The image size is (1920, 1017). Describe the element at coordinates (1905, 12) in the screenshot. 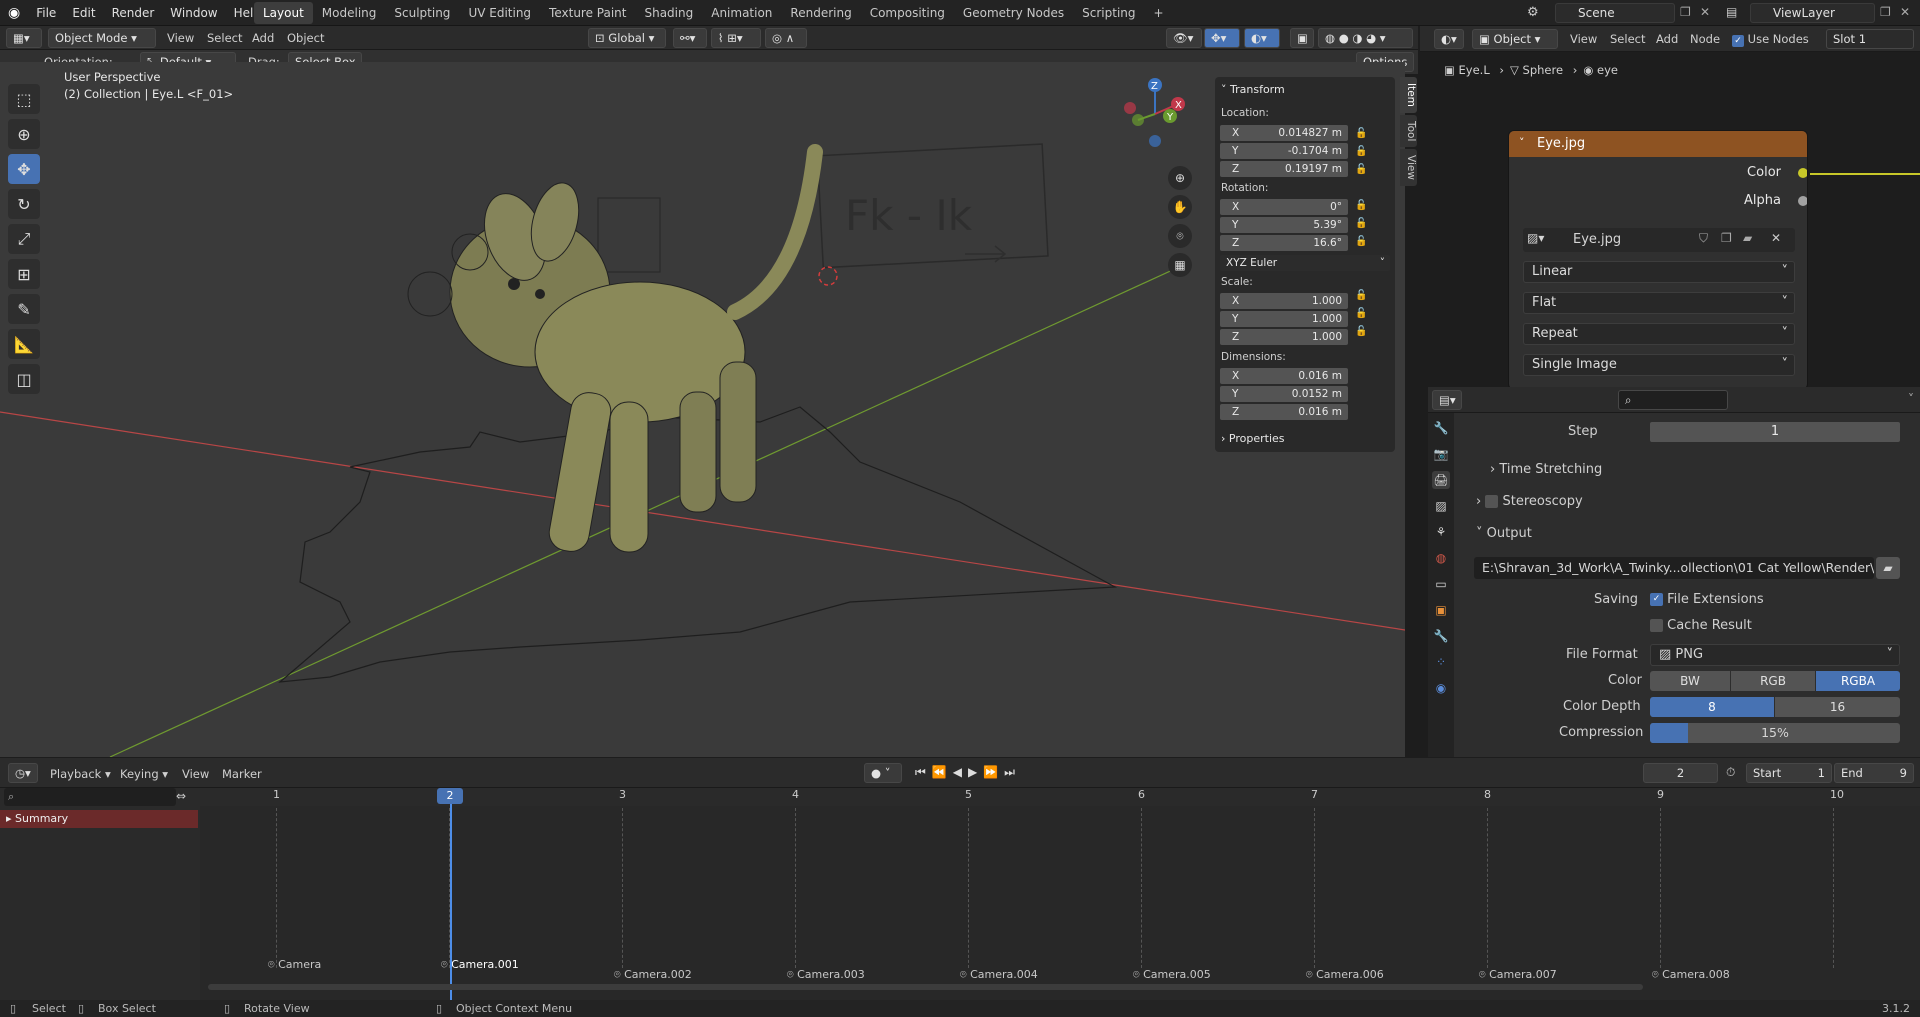

I see `viewlayer-close-icon: ✕` at that location.